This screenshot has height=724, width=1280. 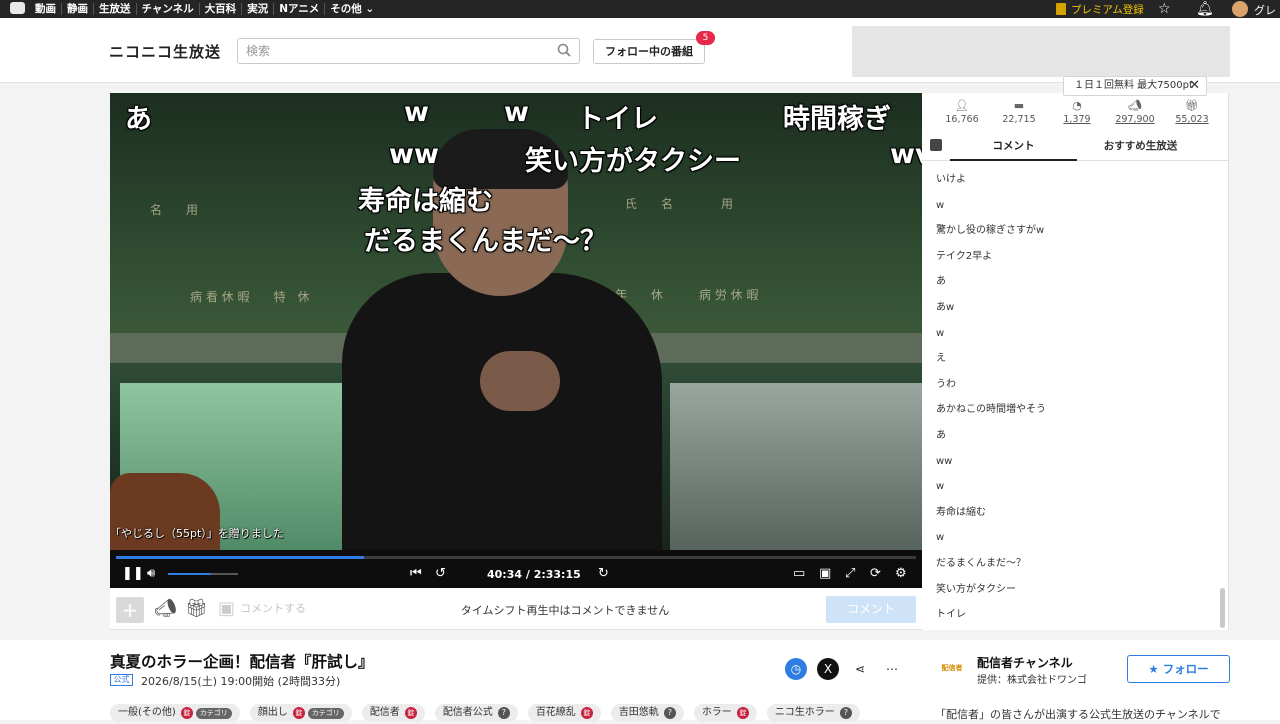 I want to click on stat-gifts: 🎁︎ 55,023, so click(x=1192, y=113).